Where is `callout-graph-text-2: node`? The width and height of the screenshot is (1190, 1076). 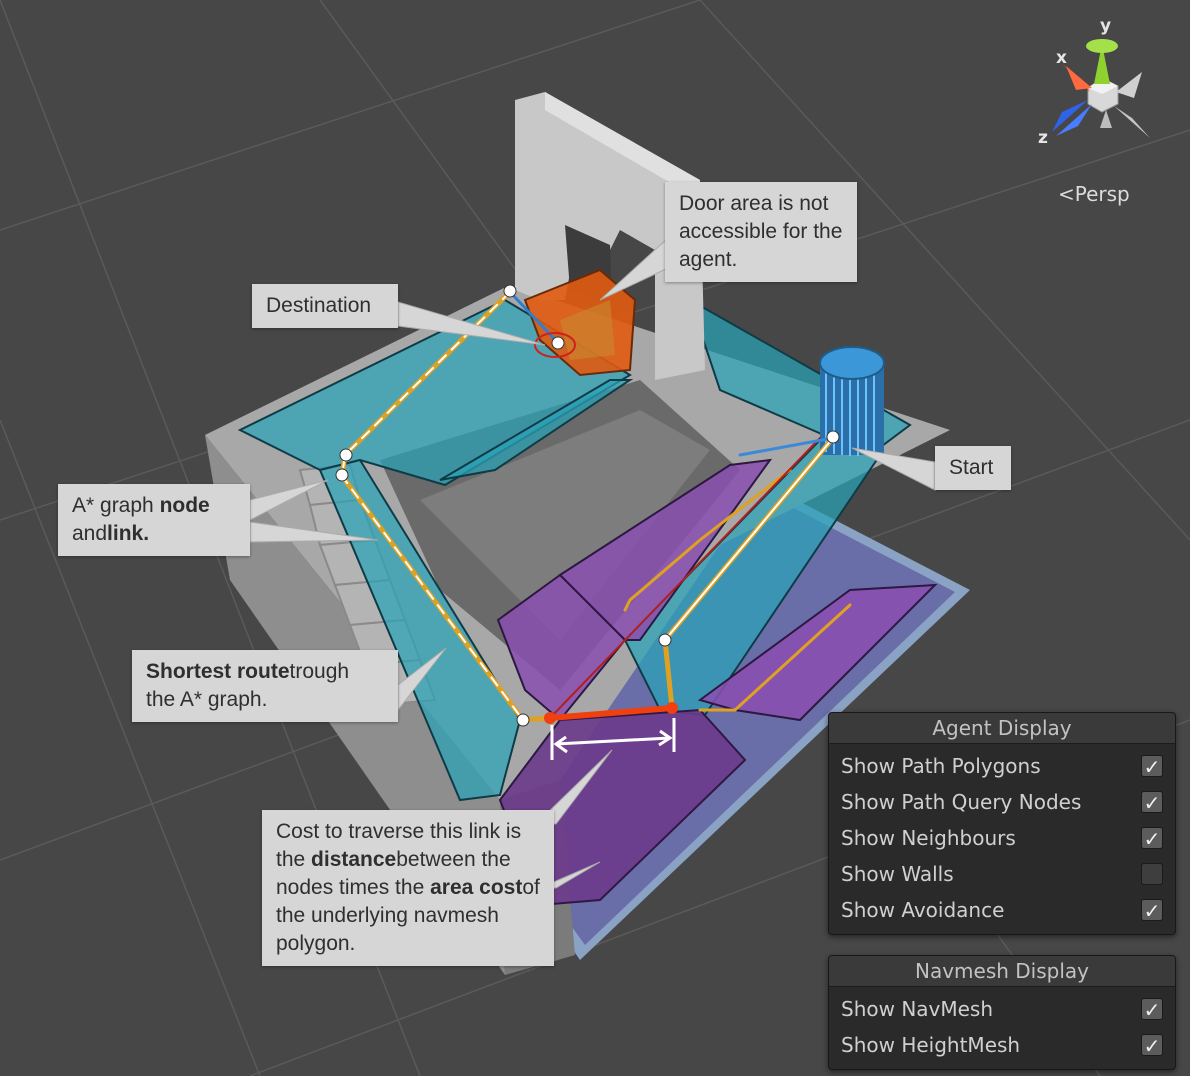
callout-graph-text-2: node is located at coordinates (184, 505).